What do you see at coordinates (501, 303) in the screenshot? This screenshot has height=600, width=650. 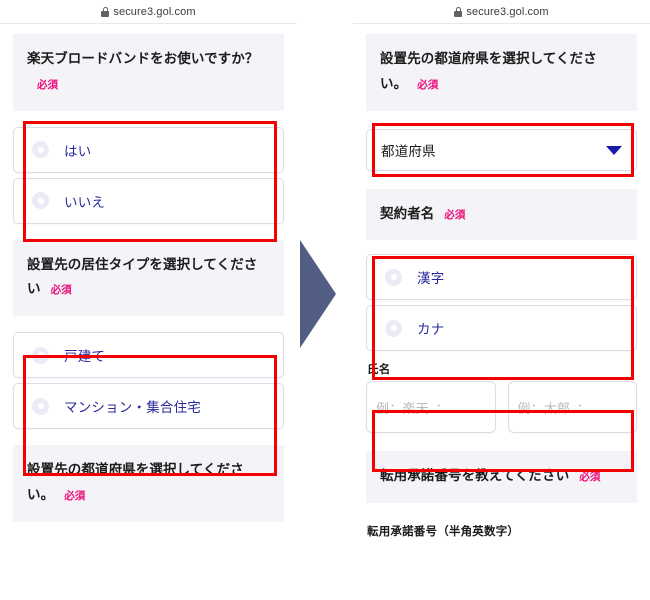 I see `radio-group-name-script: 漢字 カナ` at bounding box center [501, 303].